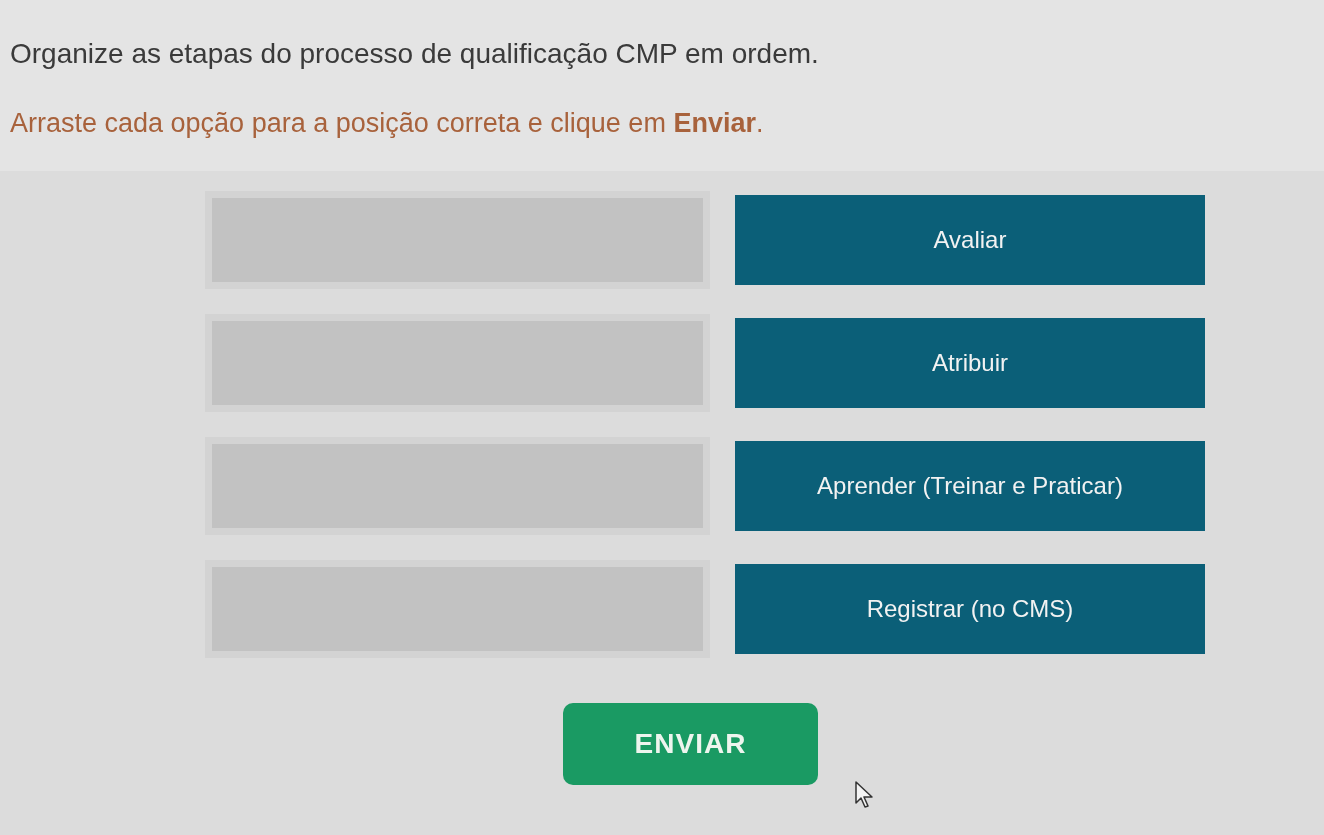 This screenshot has height=835, width=1324. Describe the element at coordinates (865, 795) in the screenshot. I see `mouse-cursor-icon` at that location.